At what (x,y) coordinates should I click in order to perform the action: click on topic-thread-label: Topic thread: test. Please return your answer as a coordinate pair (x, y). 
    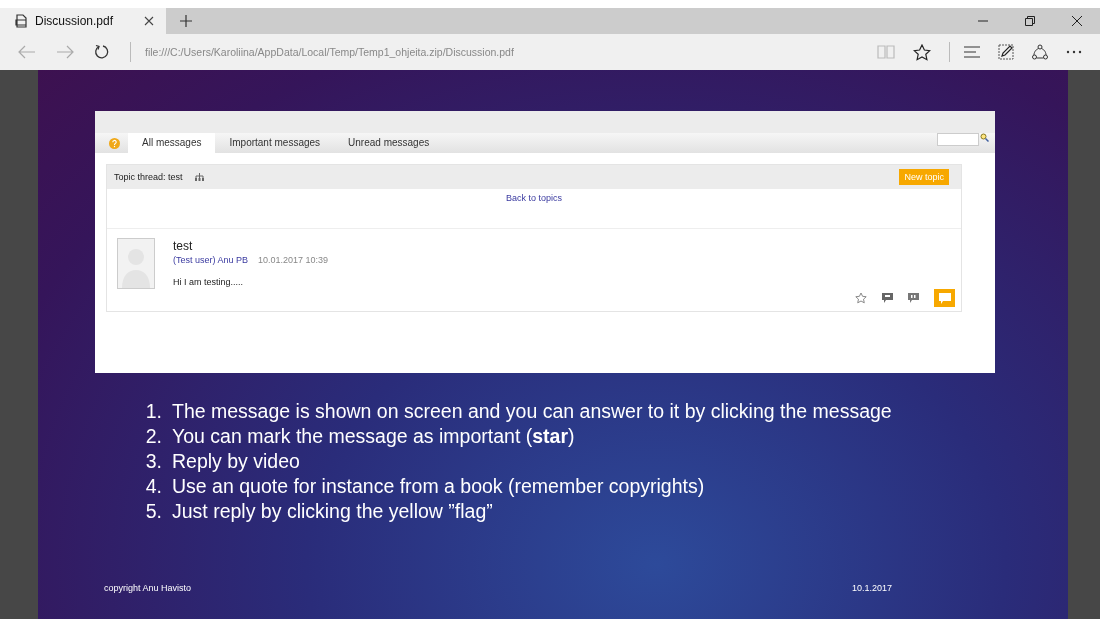
    Looking at the image, I should click on (148, 177).